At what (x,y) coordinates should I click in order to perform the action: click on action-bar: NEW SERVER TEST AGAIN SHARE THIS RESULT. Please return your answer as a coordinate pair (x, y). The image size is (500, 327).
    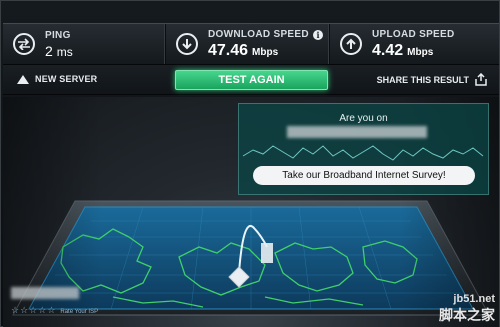
    Looking at the image, I should click on (251, 80).